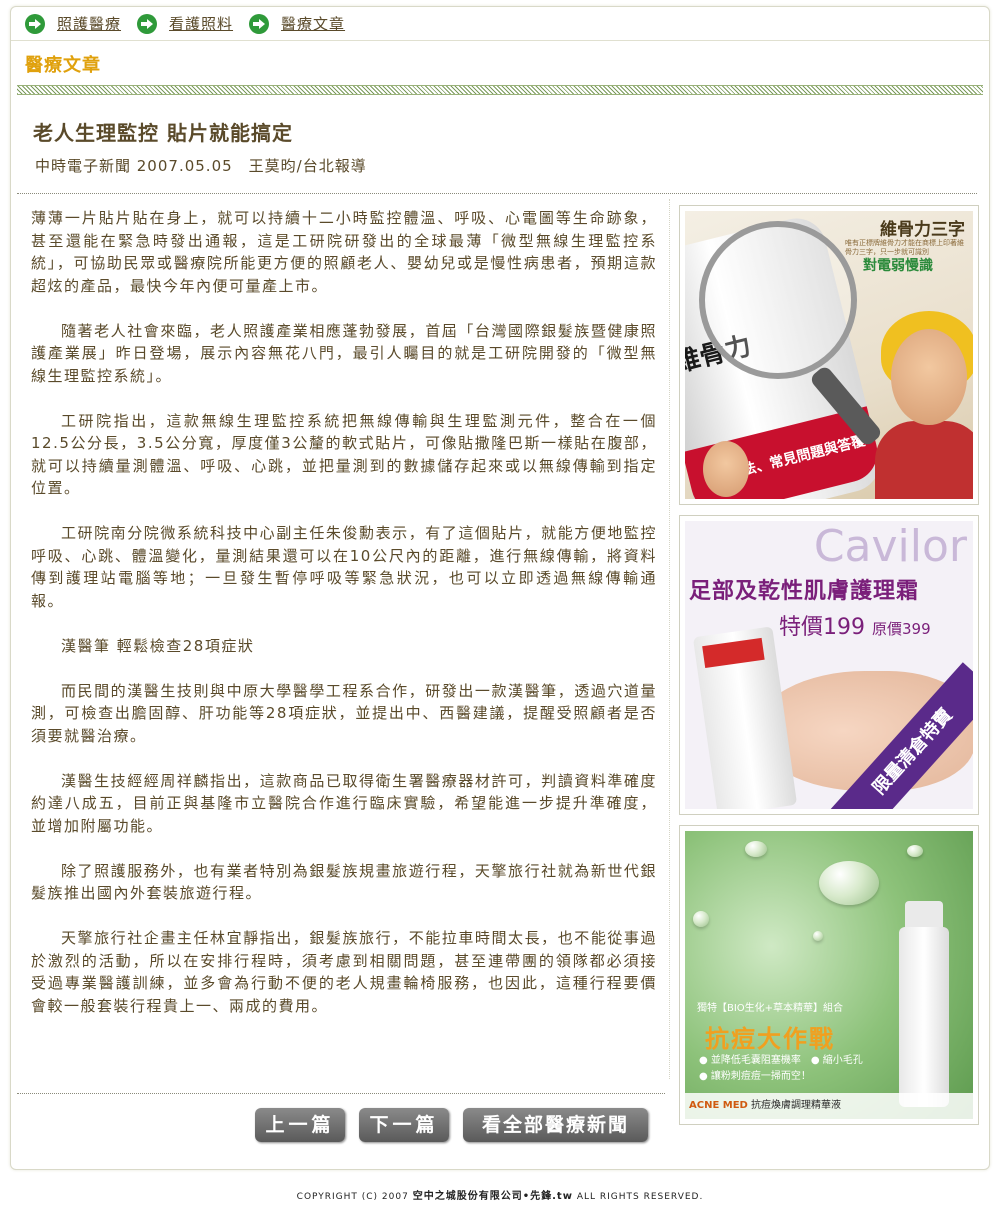  I want to click on article-byline: 中時電子新聞 2007.05.05 王莫昀/台北報導, so click(201, 166).